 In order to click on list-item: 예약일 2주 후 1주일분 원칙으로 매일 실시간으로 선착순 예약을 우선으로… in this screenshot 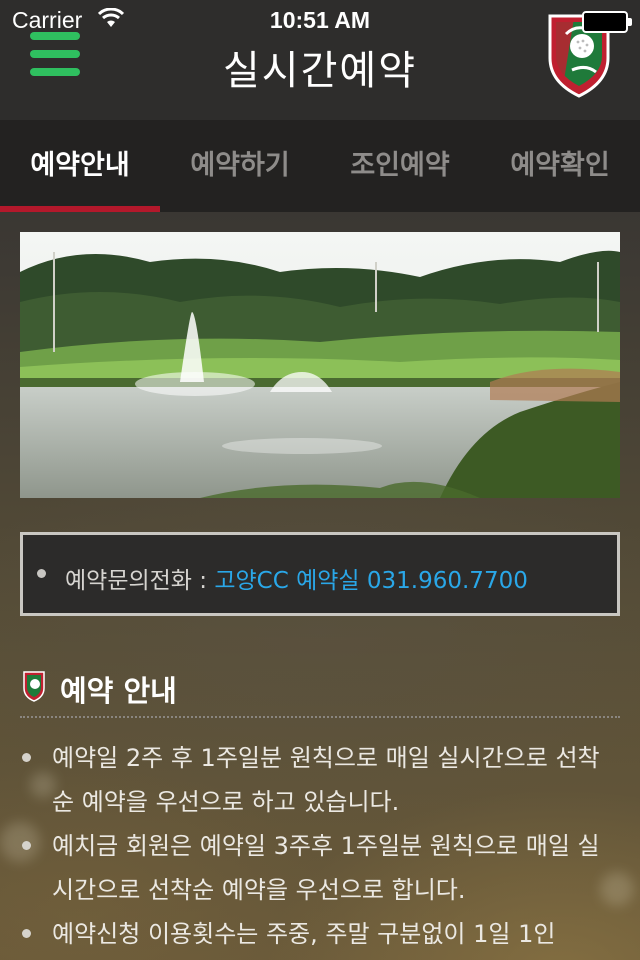, I will do `click(320, 780)`.